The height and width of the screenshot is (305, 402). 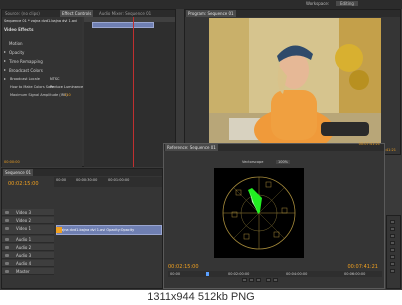 What do you see at coordinates (28, 271) in the screenshot?
I see `track-master: Master` at bounding box center [28, 271].